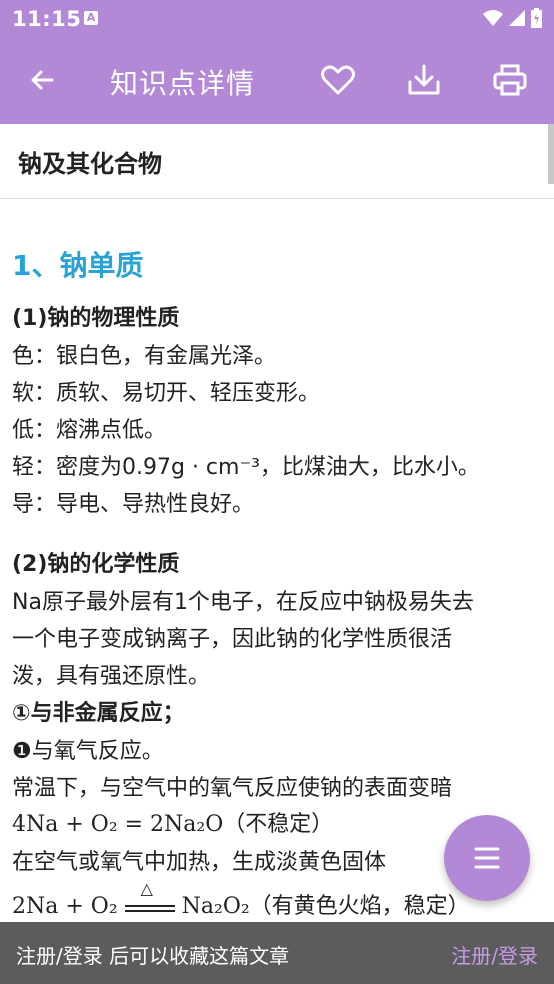 Image resolution: width=554 pixels, height=984 pixels. I want to click on document-title-bar: 钠及其化合物, so click(277, 161).